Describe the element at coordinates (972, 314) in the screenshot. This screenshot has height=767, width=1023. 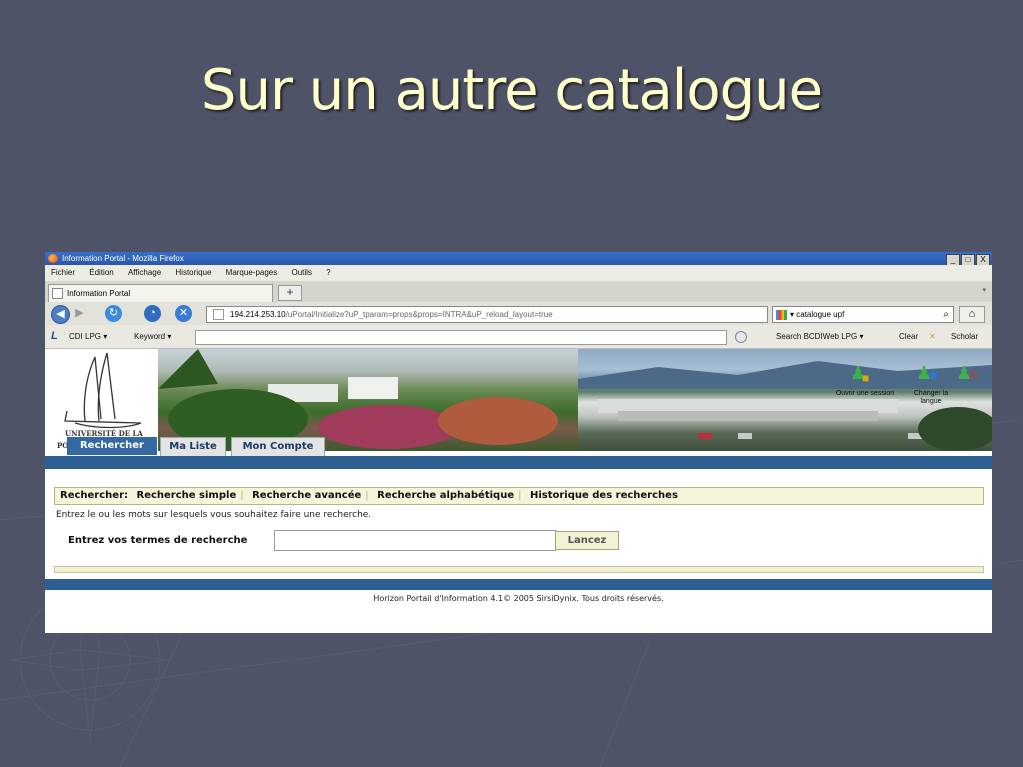
I see `home-icon: ⌂` at that location.